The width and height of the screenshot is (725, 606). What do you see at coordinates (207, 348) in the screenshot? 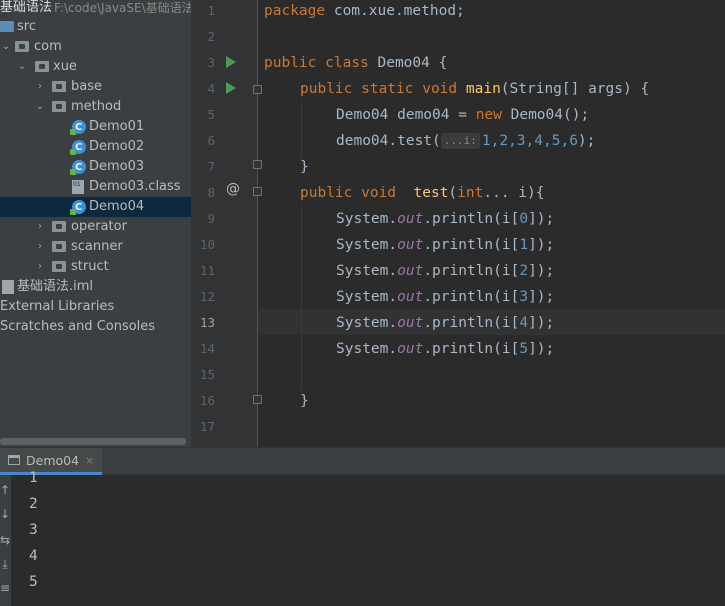
I see `line-number: 14` at bounding box center [207, 348].